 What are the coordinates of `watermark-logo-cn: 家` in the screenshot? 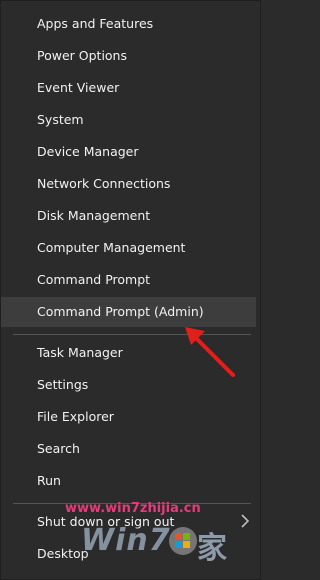 It's located at (212, 548).